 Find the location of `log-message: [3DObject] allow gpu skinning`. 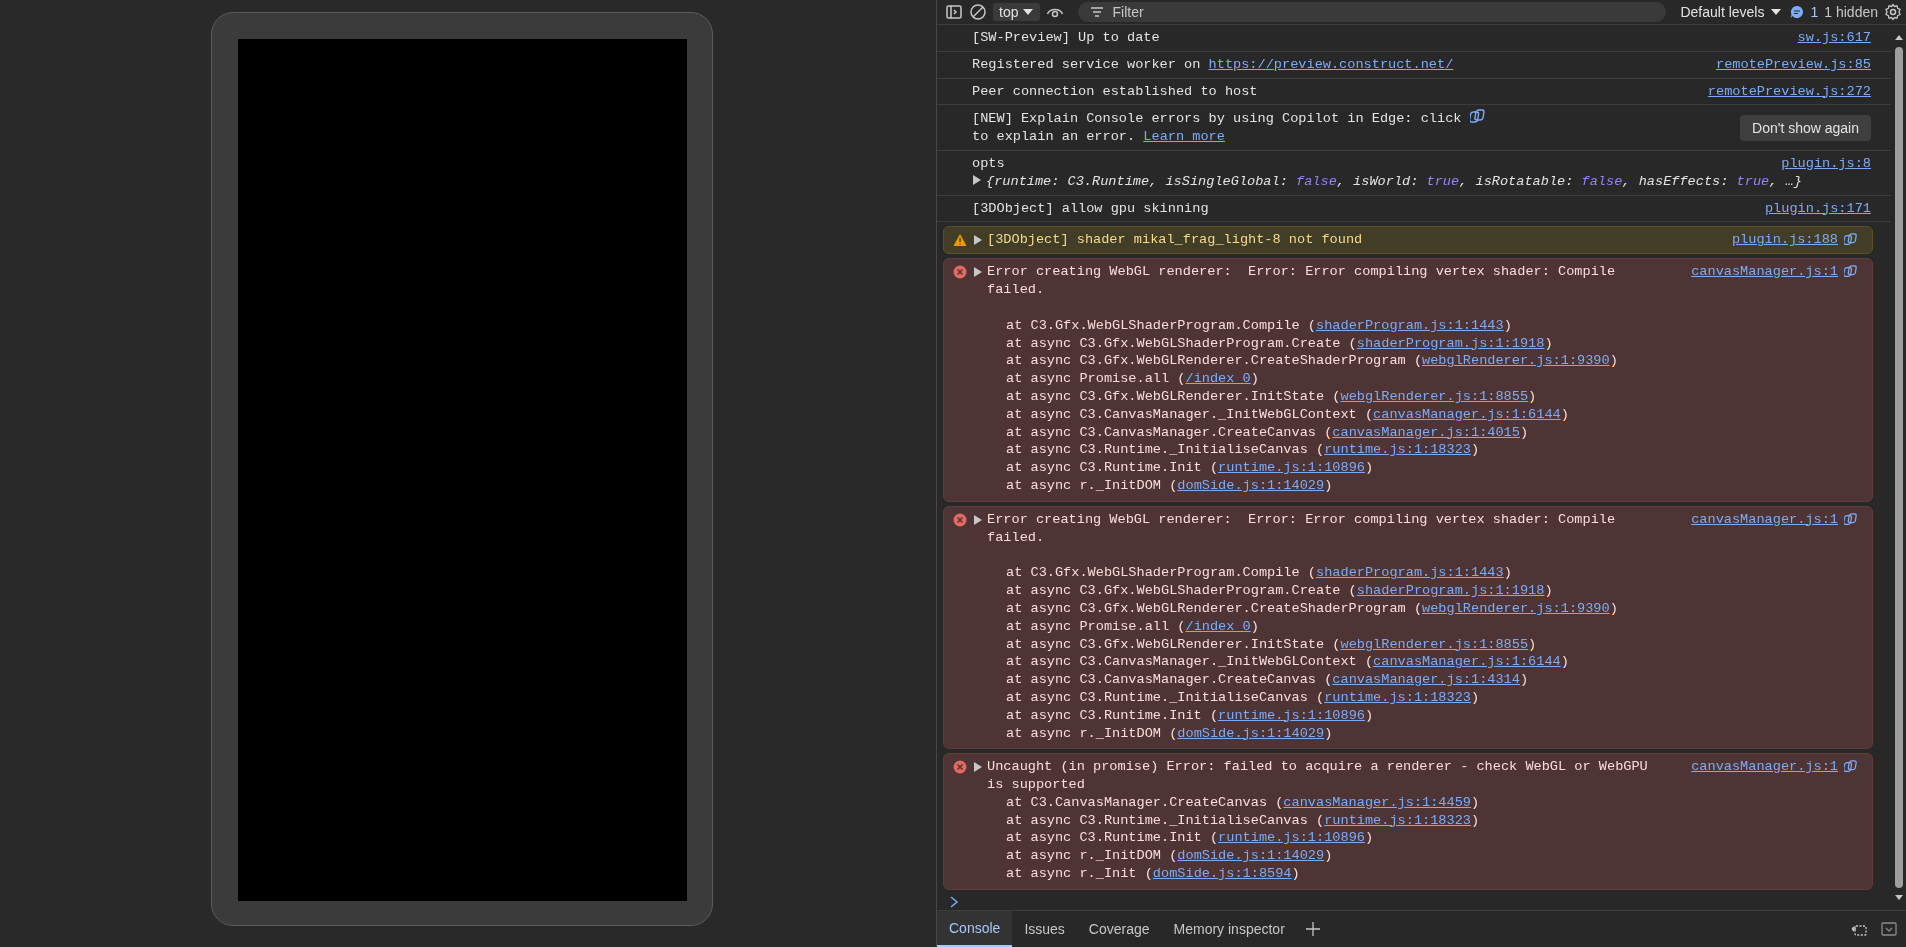

log-message: [3DObject] allow gpu skinning is located at coordinates (1090, 208).